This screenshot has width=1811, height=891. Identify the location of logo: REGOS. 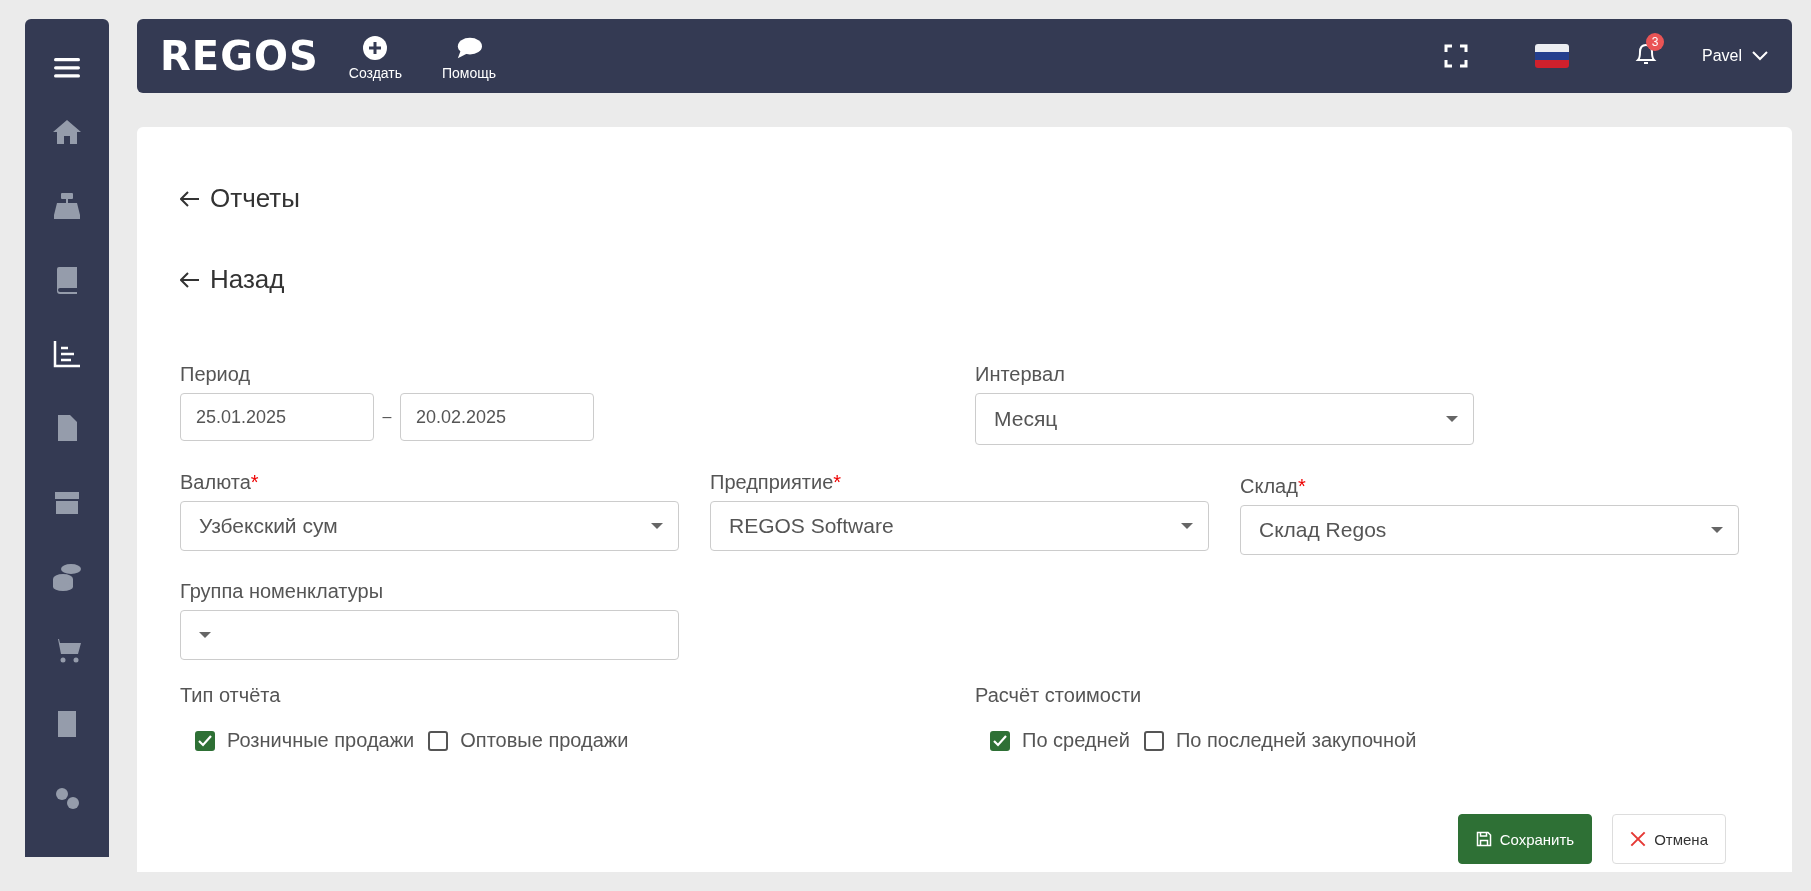
(239, 56).